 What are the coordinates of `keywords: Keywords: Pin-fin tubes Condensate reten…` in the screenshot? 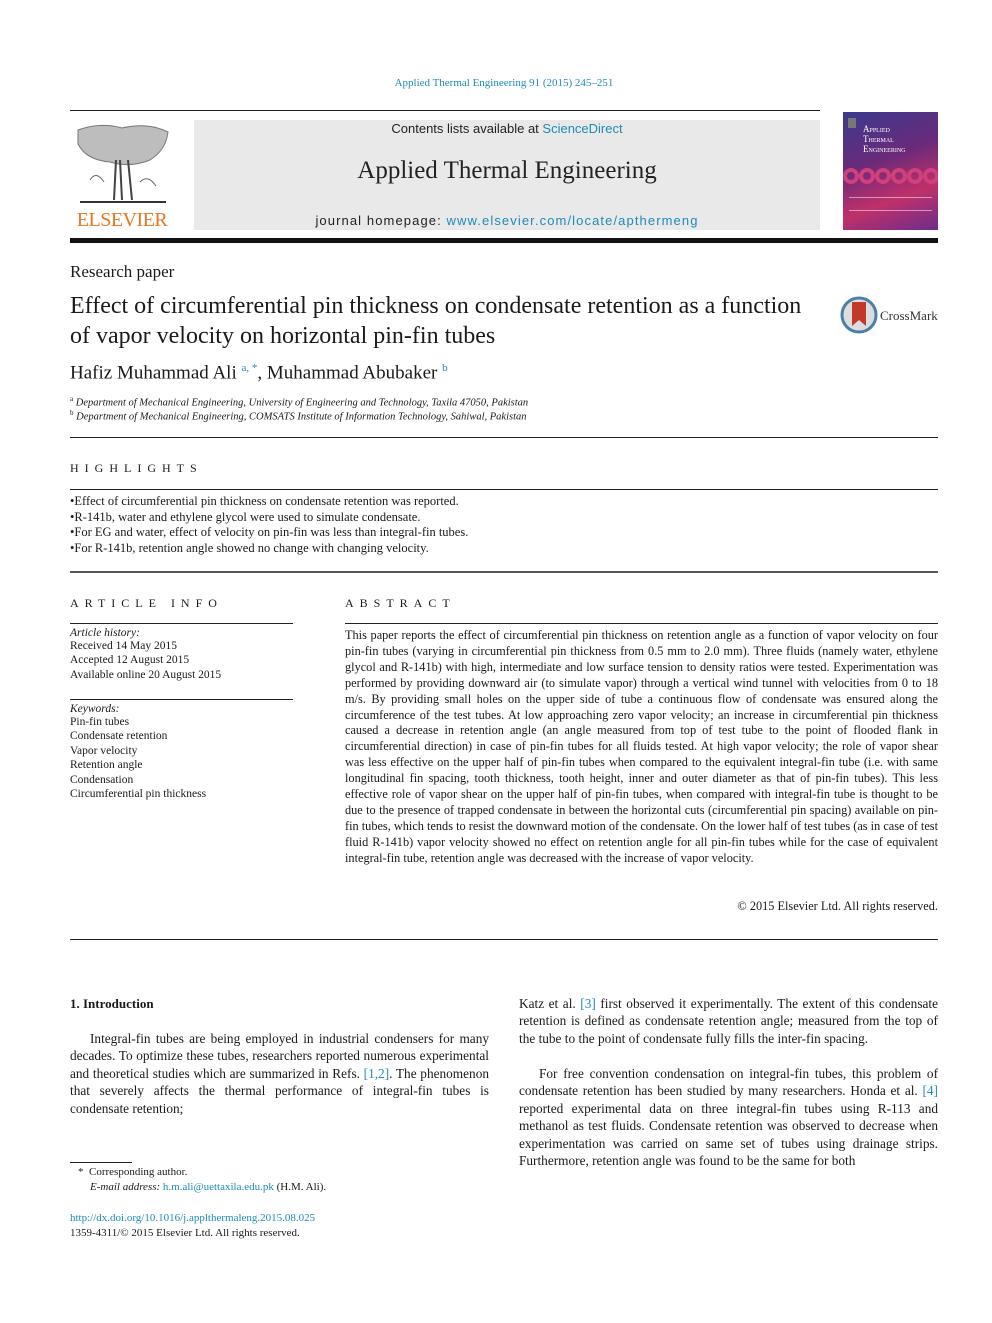 It's located at (181, 752).